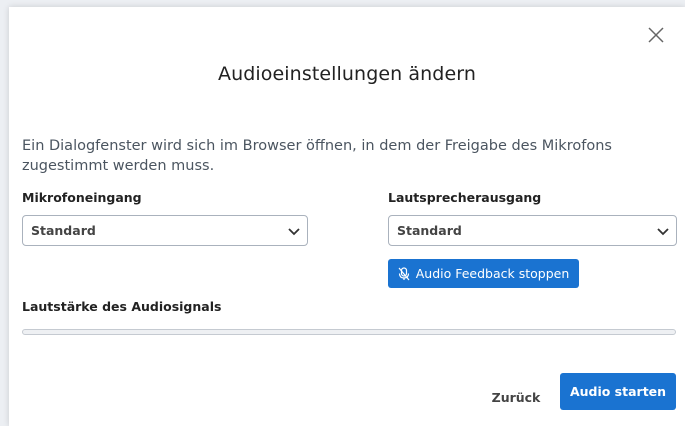 Image resolution: width=685 pixels, height=426 pixels. What do you see at coordinates (349, 332) in the screenshot?
I see `volume-level-bar` at bounding box center [349, 332].